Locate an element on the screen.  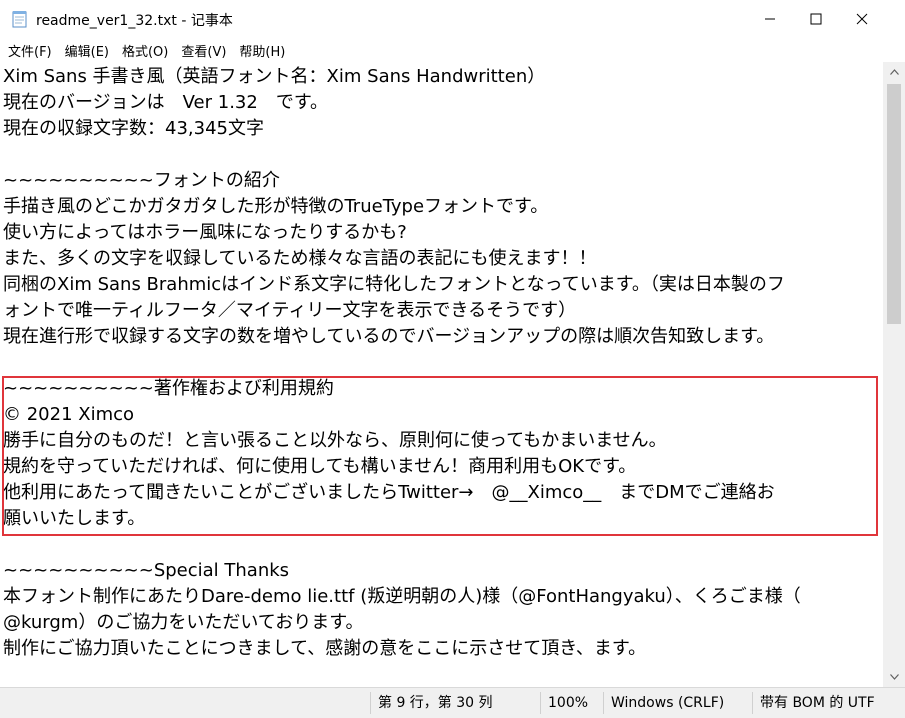
maximize-button is located at coordinates (816, 19).